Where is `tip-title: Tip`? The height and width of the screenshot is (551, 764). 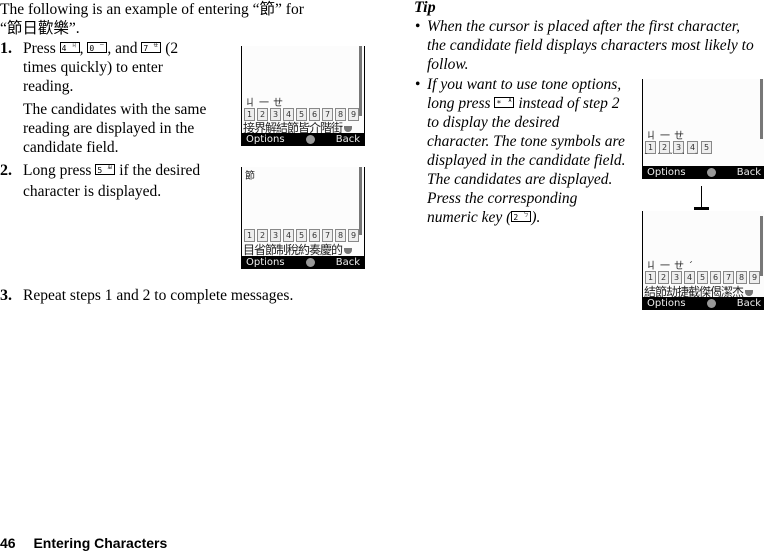 tip-title: Tip is located at coordinates (425, 8).